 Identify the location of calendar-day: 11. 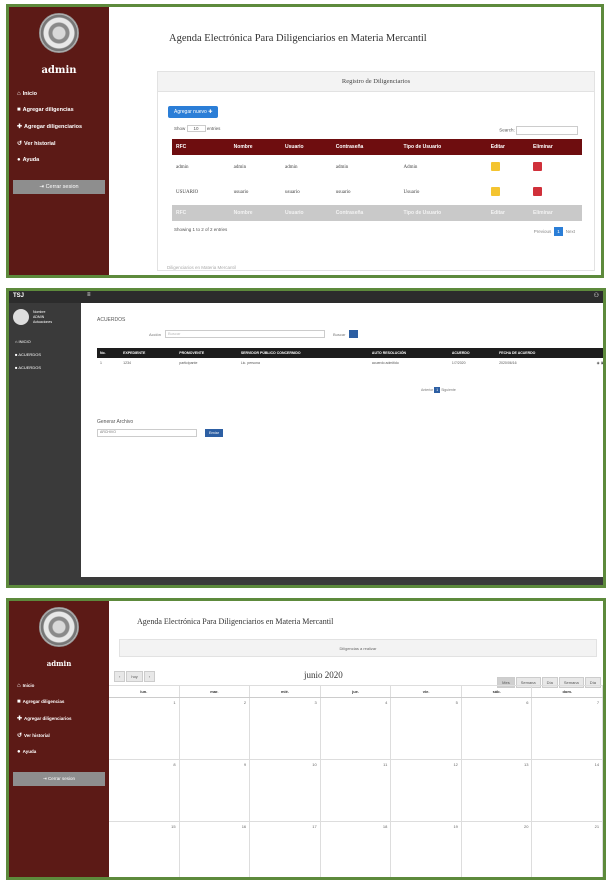
(356, 790).